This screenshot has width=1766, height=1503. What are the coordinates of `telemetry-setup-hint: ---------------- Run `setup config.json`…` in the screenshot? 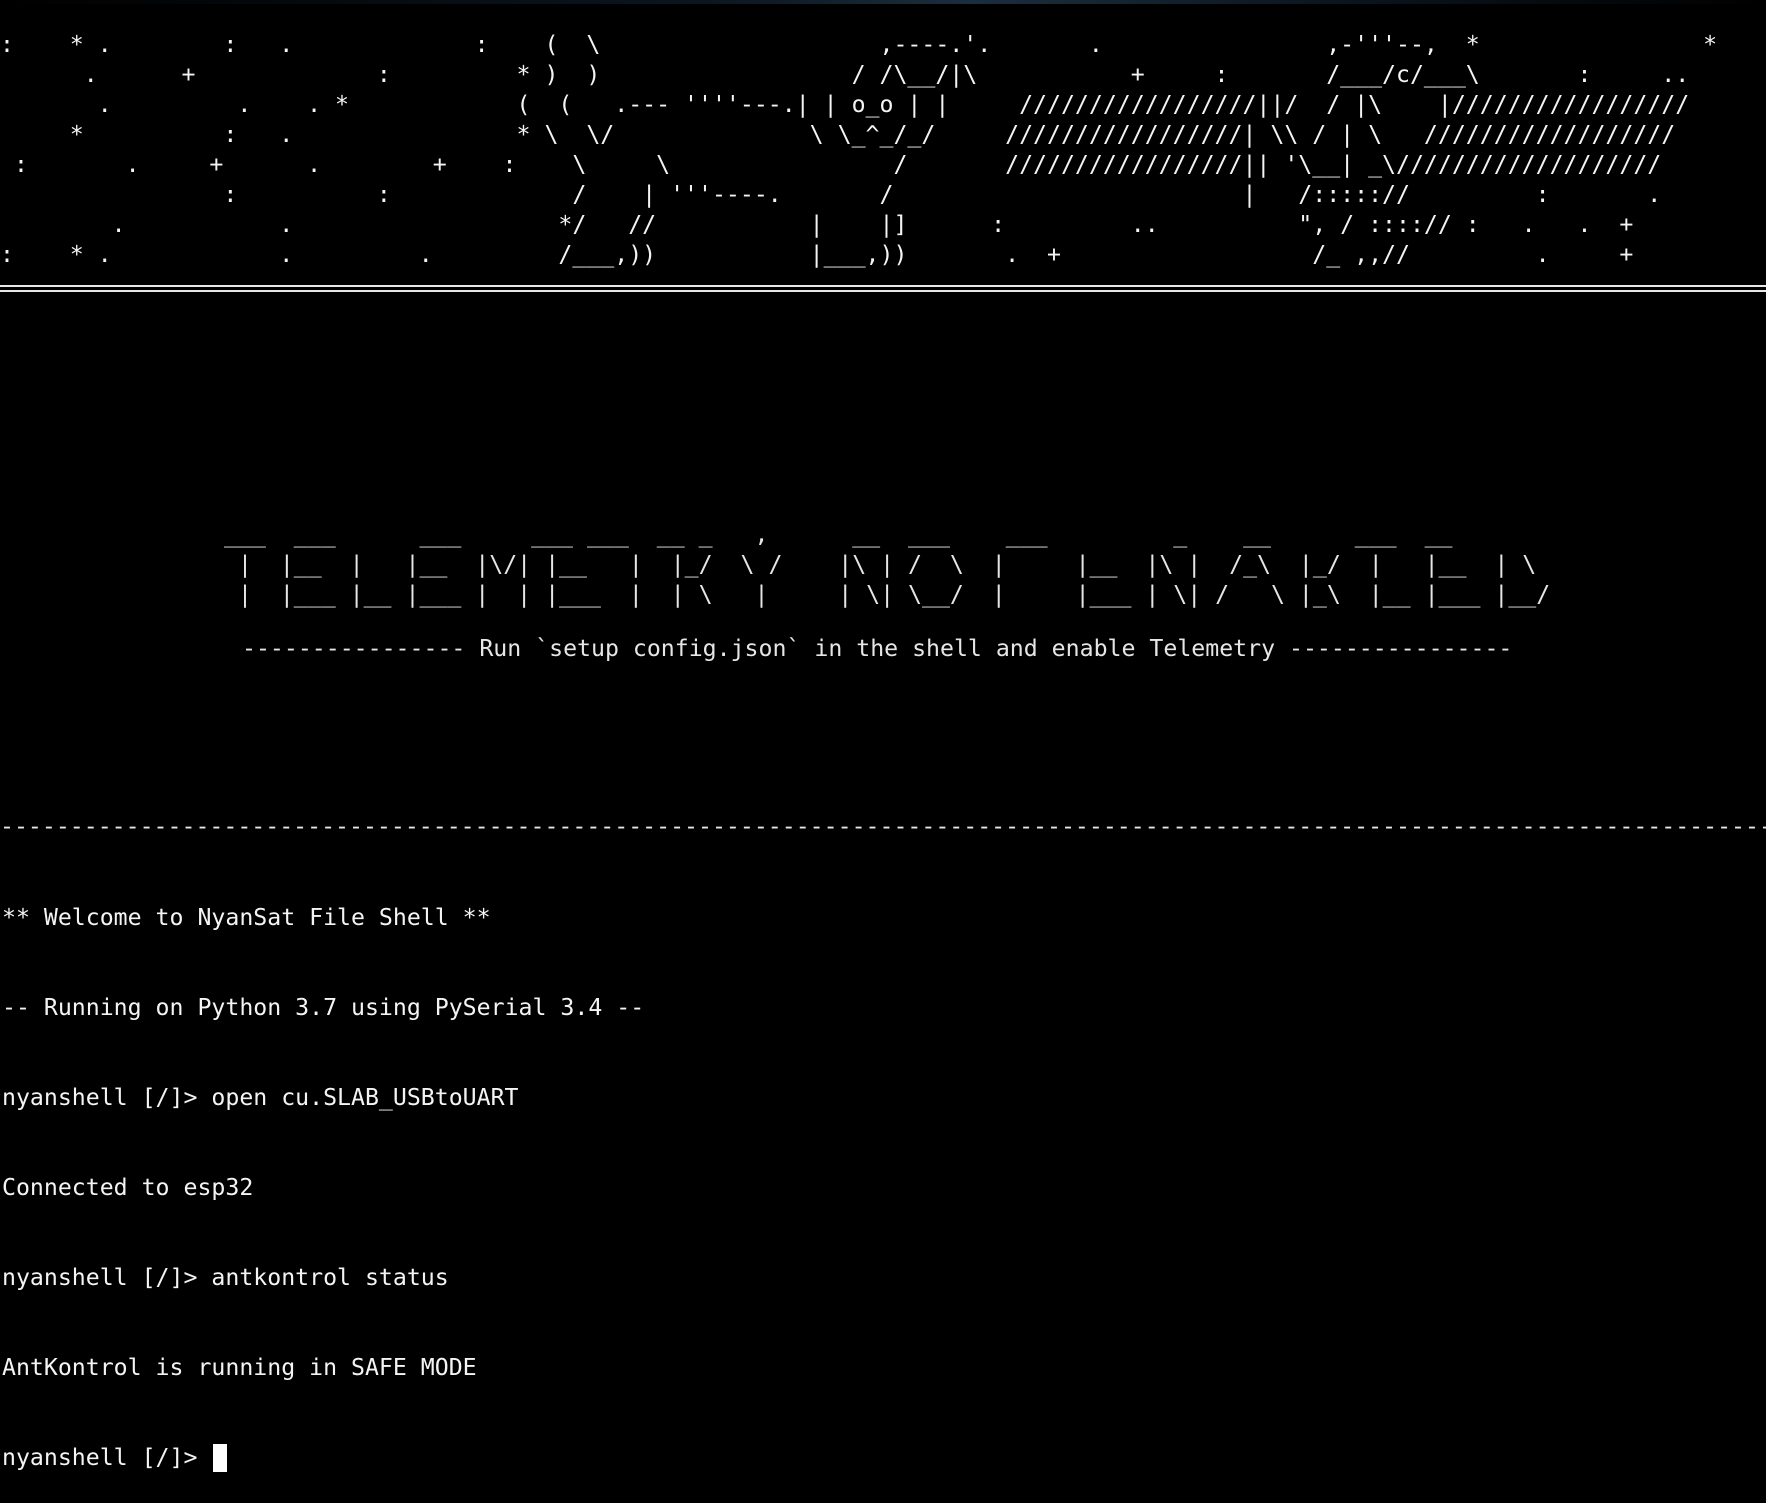 It's located at (877, 648).